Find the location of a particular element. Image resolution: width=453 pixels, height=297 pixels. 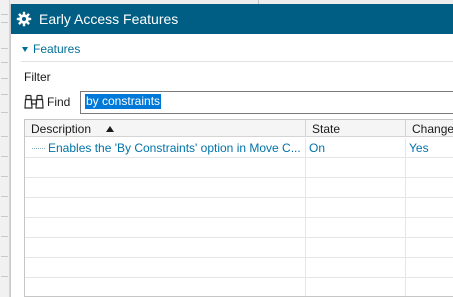

column-header-description: Description is located at coordinates (165, 128).